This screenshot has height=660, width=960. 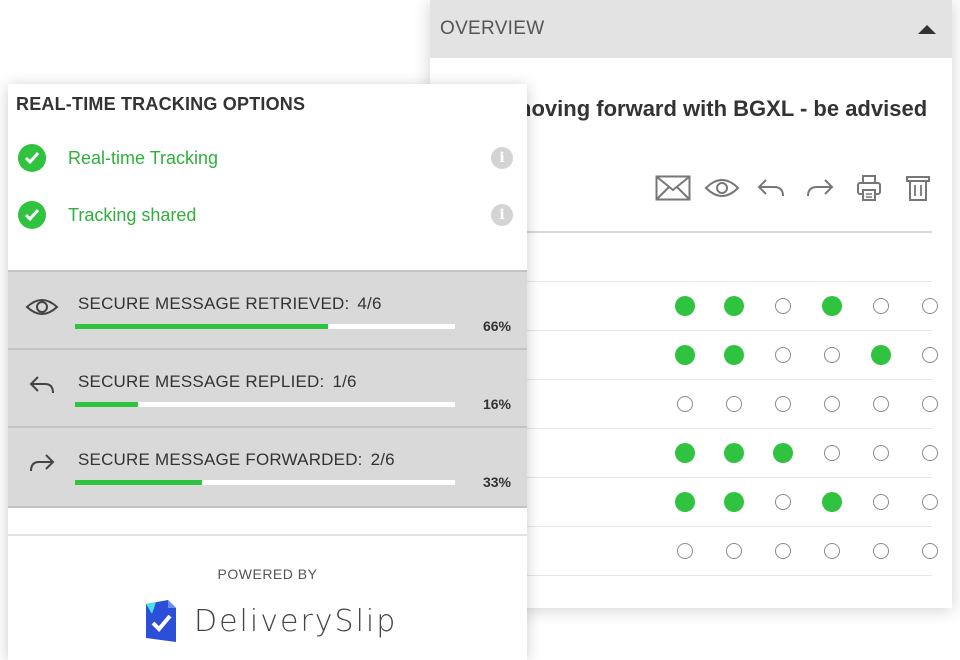 I want to click on stat-count: 1/6, so click(x=344, y=381).